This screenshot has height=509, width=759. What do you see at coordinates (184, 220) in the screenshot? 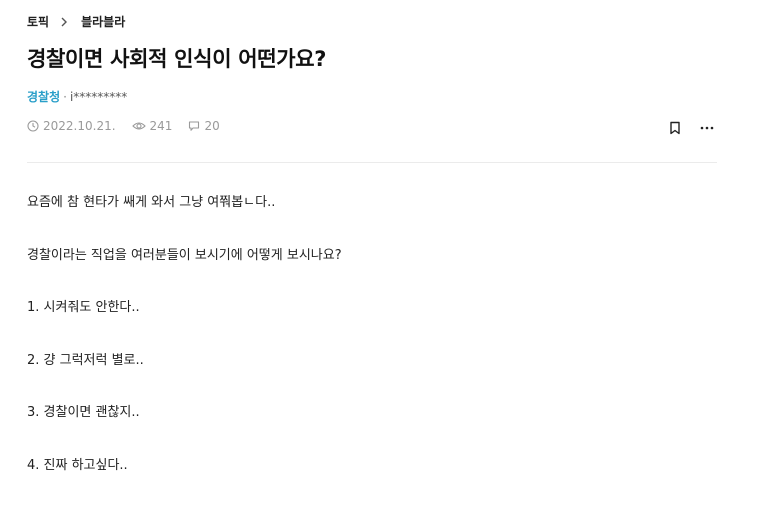
I see `body-paragraph: 요즘에 참 현타가 쌔게 와서 그냥 여쭤봅ㄴ다..` at bounding box center [184, 220].